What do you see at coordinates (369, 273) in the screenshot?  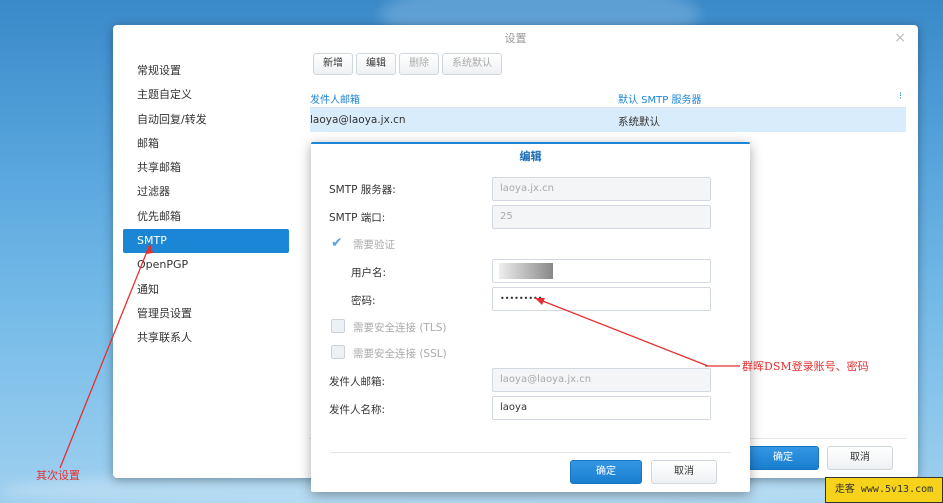 I see `username-label: 用户名:` at bounding box center [369, 273].